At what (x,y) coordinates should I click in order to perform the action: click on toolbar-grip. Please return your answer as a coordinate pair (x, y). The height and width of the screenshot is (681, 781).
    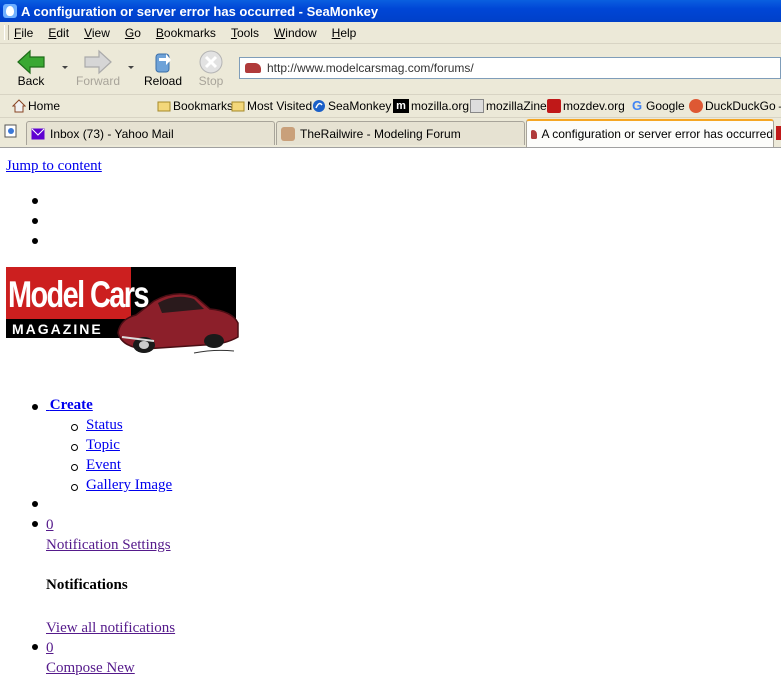
    Looking at the image, I should click on (6, 32).